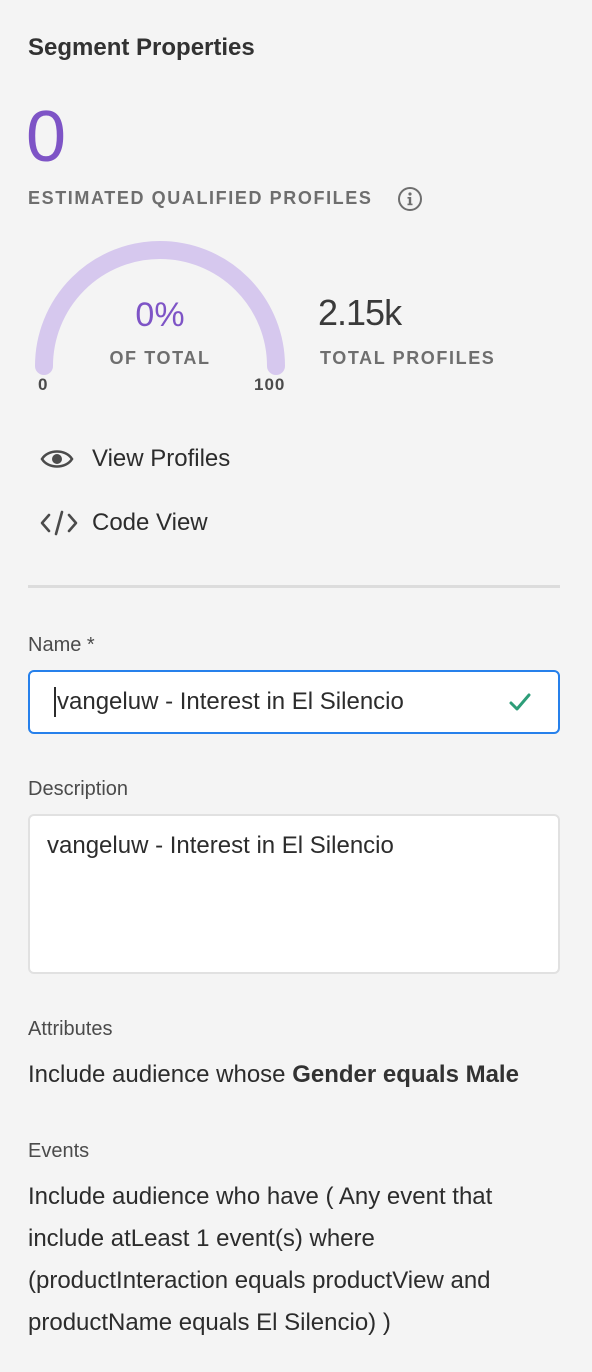  I want to click on panel-title: Segment Properties, so click(141, 47).